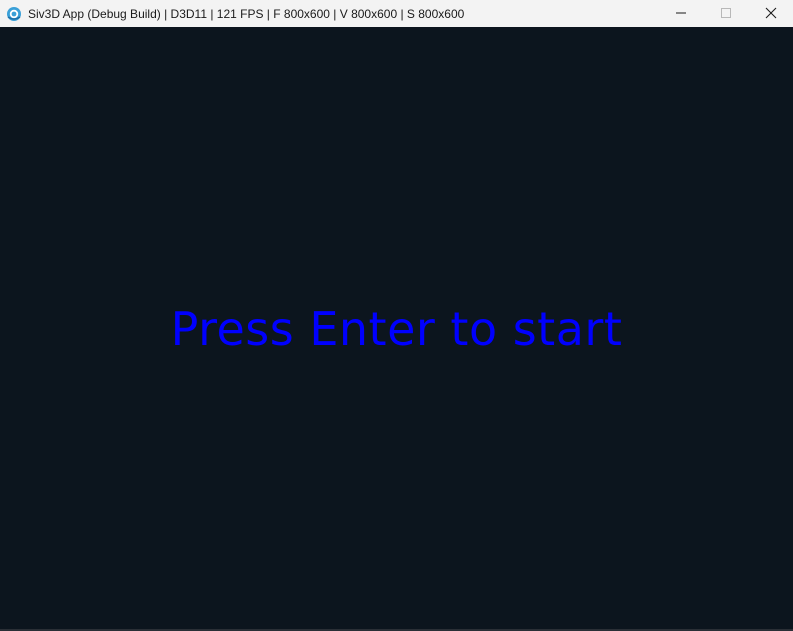 The width and height of the screenshot is (793, 631). I want to click on minimize-icon, so click(681, 13).